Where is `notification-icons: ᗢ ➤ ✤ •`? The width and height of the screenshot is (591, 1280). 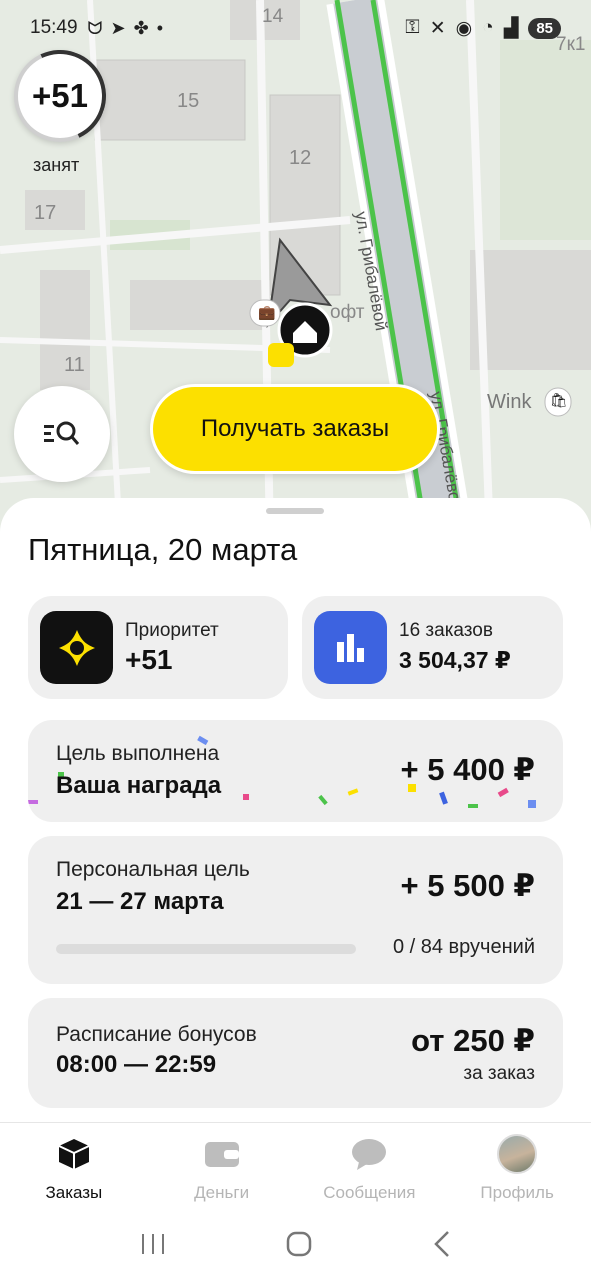
notification-icons: ᗢ ➤ ✤ • is located at coordinates (125, 28).